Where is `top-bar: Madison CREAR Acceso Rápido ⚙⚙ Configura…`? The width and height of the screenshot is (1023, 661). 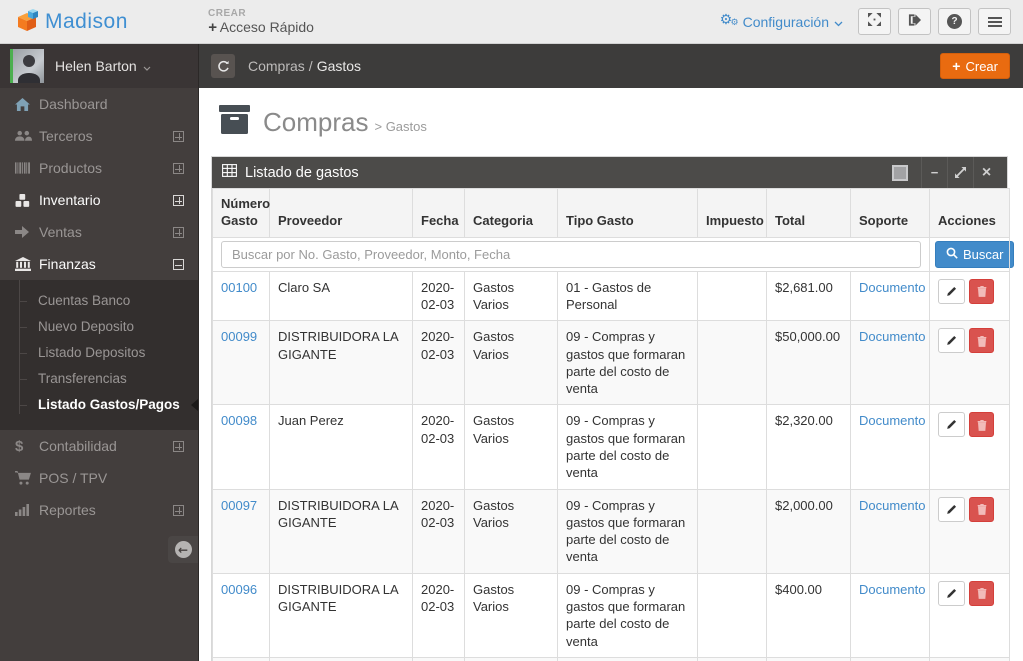 top-bar: Madison CREAR Acceso Rápido ⚙⚙ Configura… is located at coordinates (511, 22).